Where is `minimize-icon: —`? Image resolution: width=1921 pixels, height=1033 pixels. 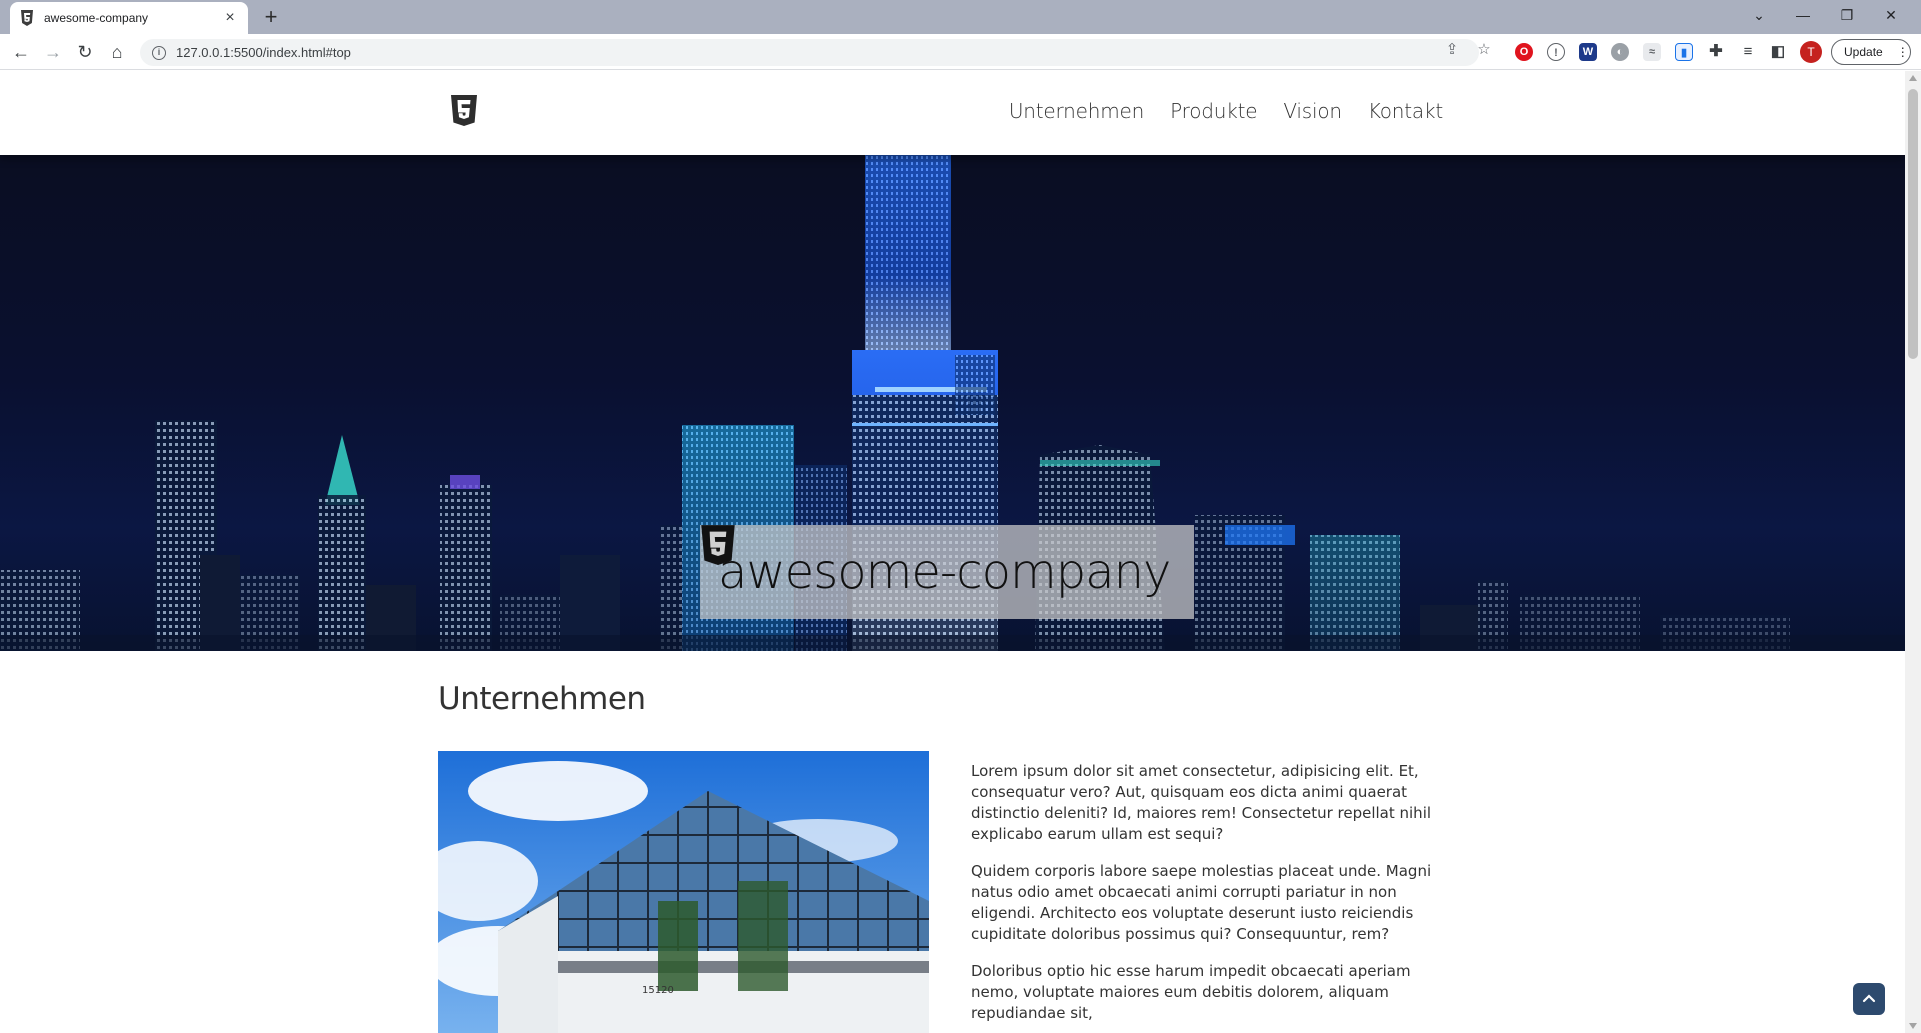 minimize-icon: — is located at coordinates (1803, 15).